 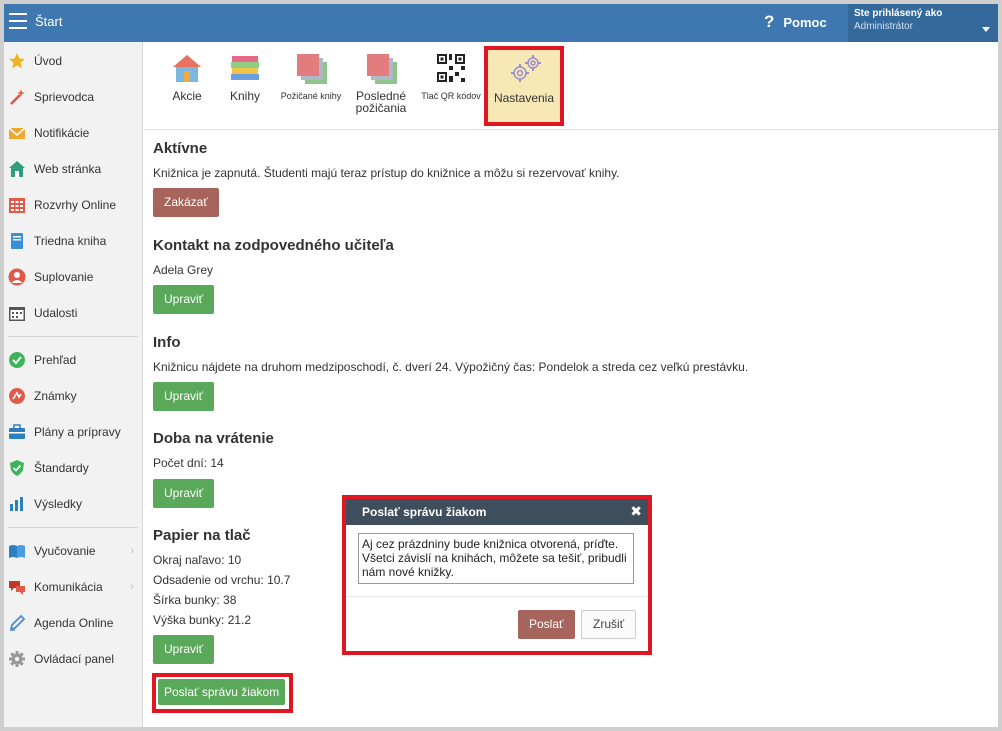 I want to click on sidebar-item-plany: Plány a prípravy, so click(x=73, y=432).